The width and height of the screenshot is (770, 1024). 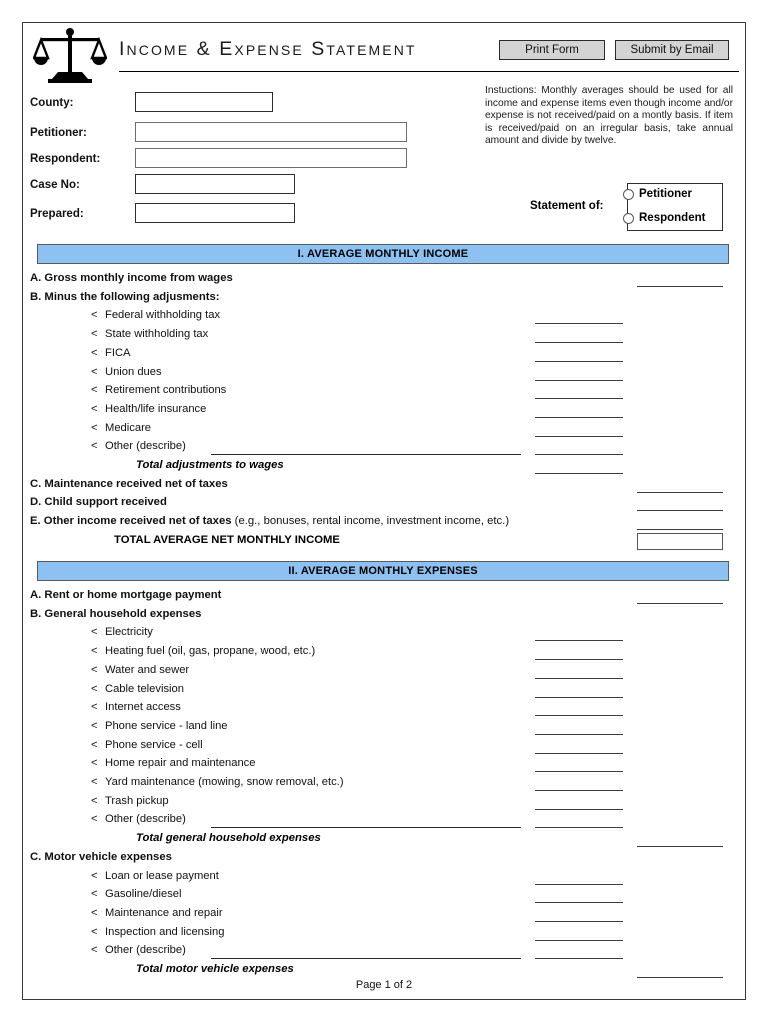 I want to click on row-label: < Maintenance and repair, so click(x=157, y=912).